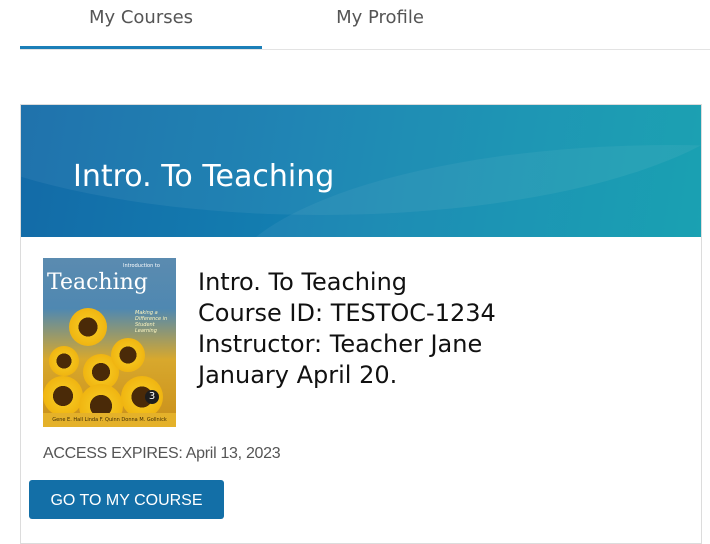 This screenshot has width=710, height=544. Describe the element at coordinates (152, 397) in the screenshot. I see `edition-badge: 3` at that location.